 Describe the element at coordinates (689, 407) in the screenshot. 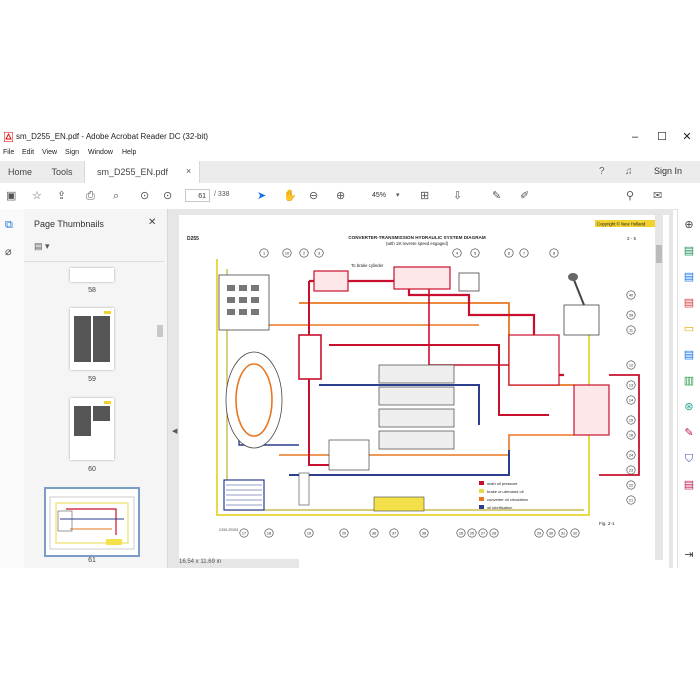

I see `scan-ocr-icon: ⊛` at that location.